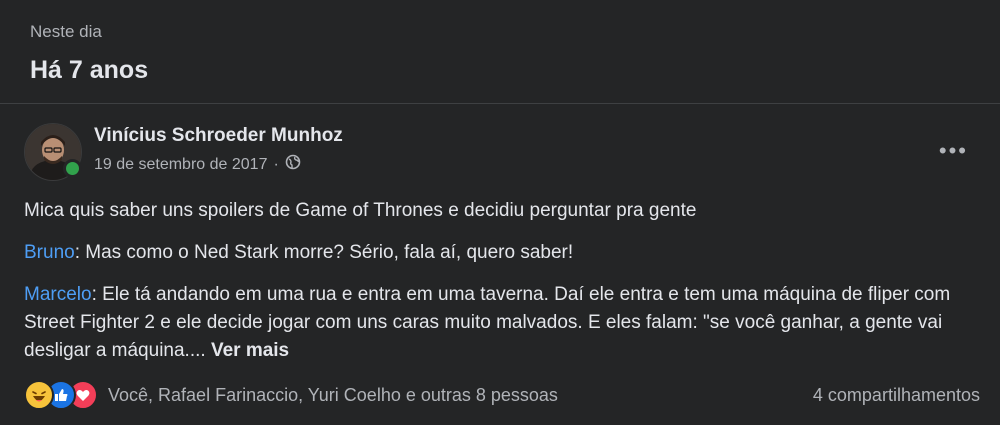 Image resolution: width=1000 pixels, height=425 pixels. I want to click on years-ago-title: Há 7 anos, so click(89, 70).